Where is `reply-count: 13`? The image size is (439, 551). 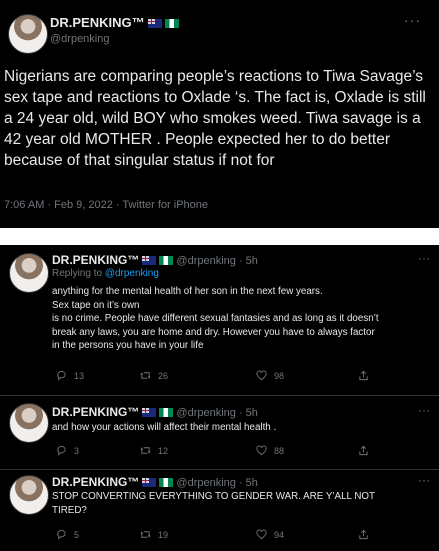 reply-count: 13 is located at coordinates (79, 375).